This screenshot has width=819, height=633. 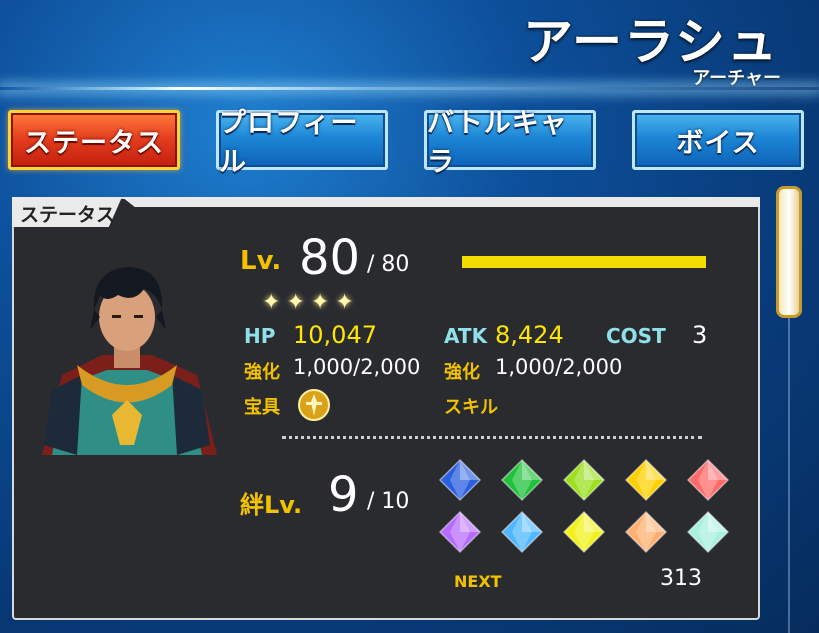 What do you see at coordinates (262, 407) in the screenshot?
I see `noble-phantasm-label: 宝具` at bounding box center [262, 407].